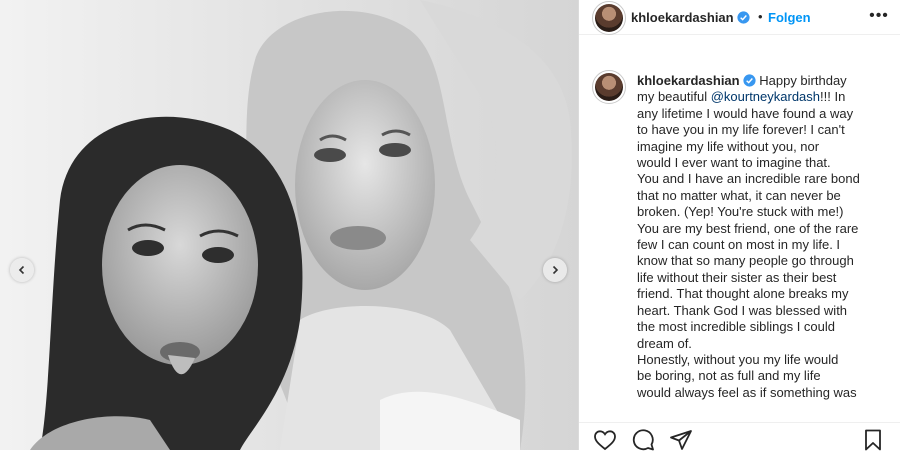 The image size is (900, 457). I want to click on chevron-left-icon, so click(21, 270).